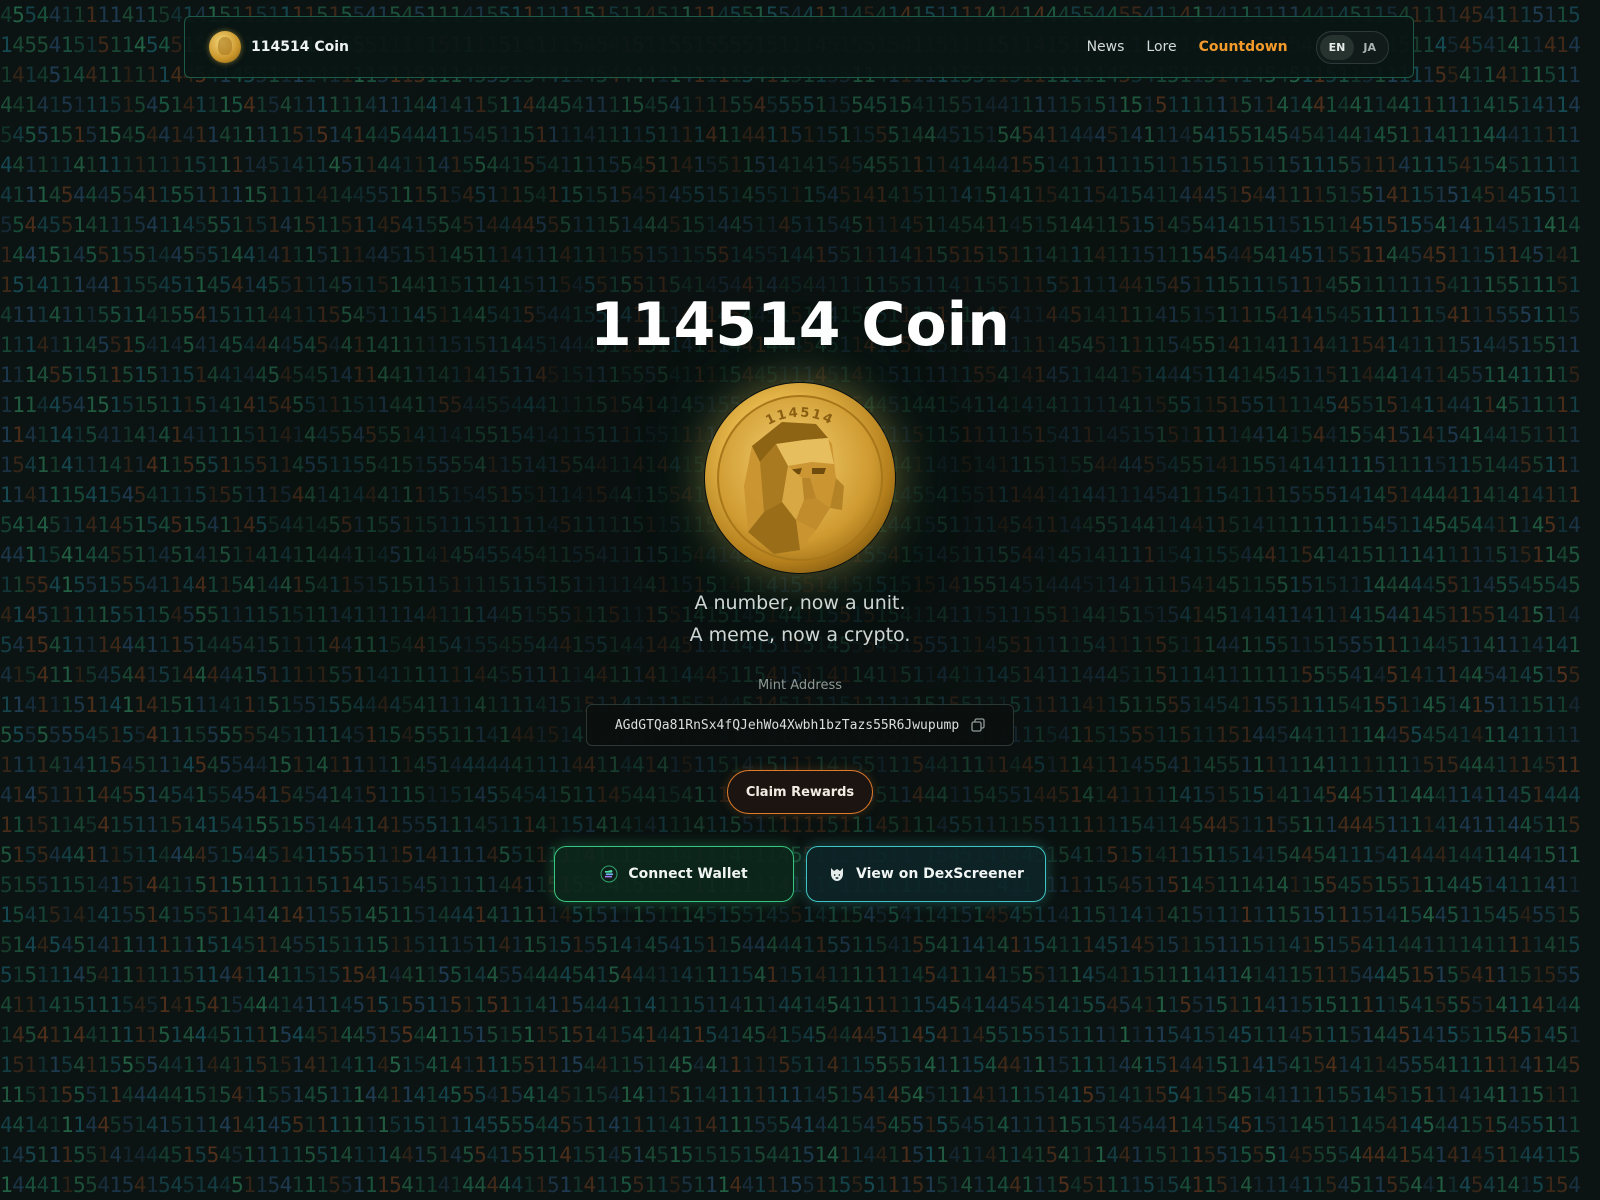 This screenshot has width=1600, height=1200. Describe the element at coordinates (837, 874) in the screenshot. I see `dexscreener-icon` at that location.